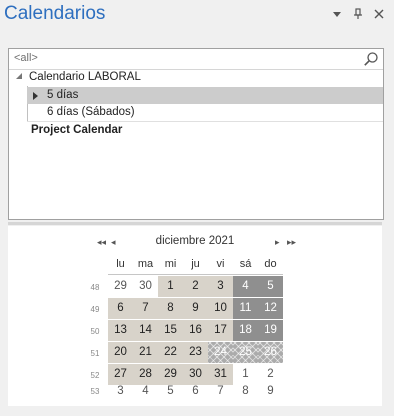 This screenshot has height=416, width=394. I want to click on pin-icon, so click(358, 14).